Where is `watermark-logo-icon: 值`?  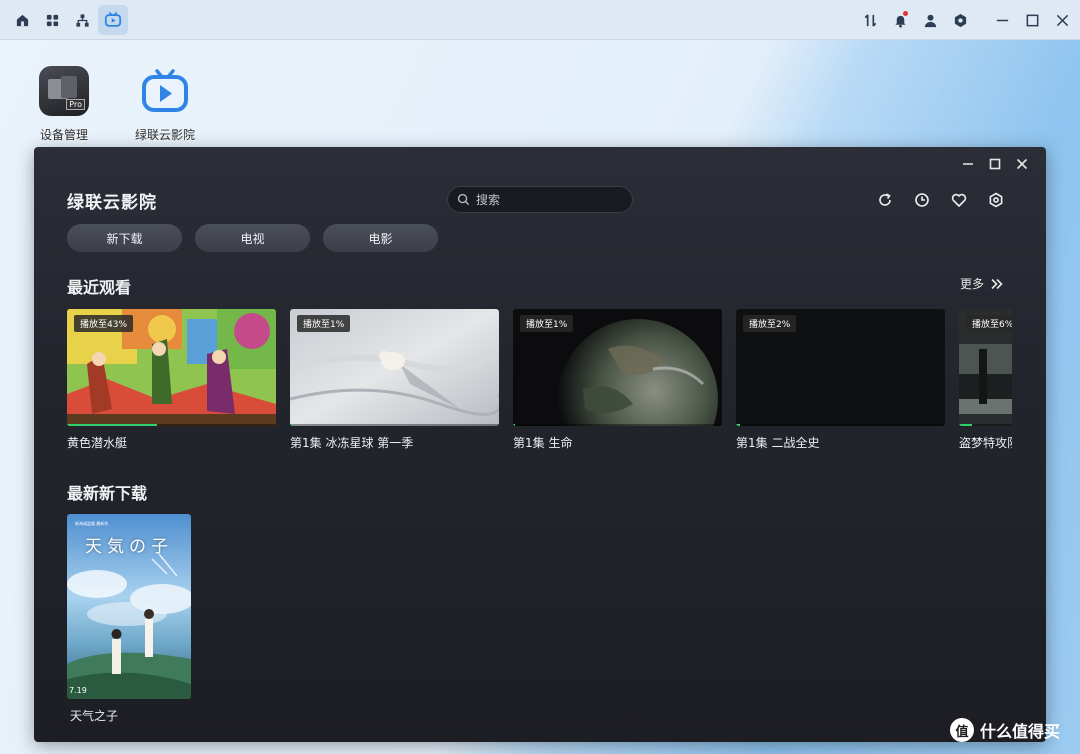
watermark-logo-icon: 值 is located at coordinates (962, 730).